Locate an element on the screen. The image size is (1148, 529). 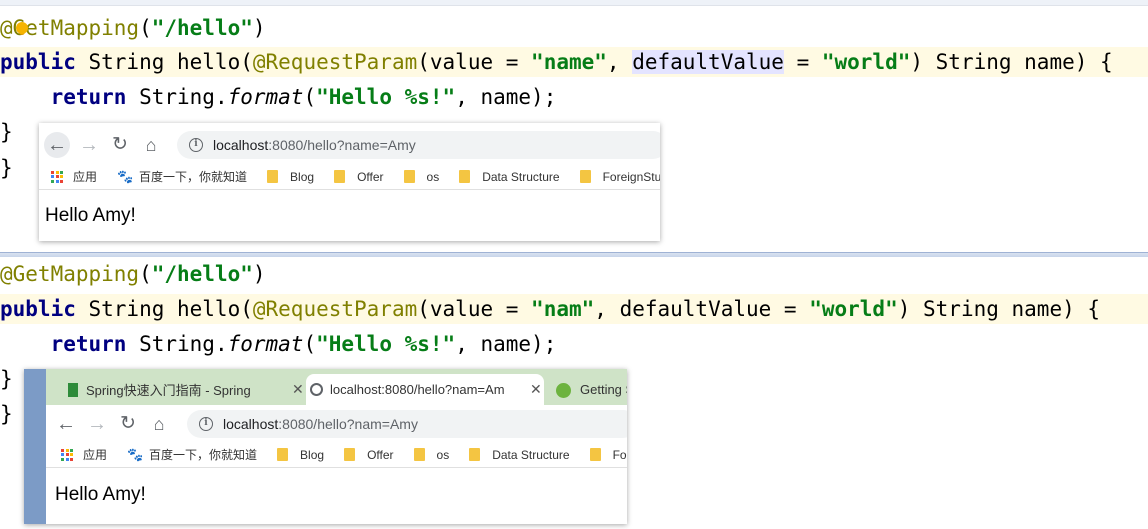
code-line-annotation-2: @GetMapping("/hello") is located at coordinates (133, 274).